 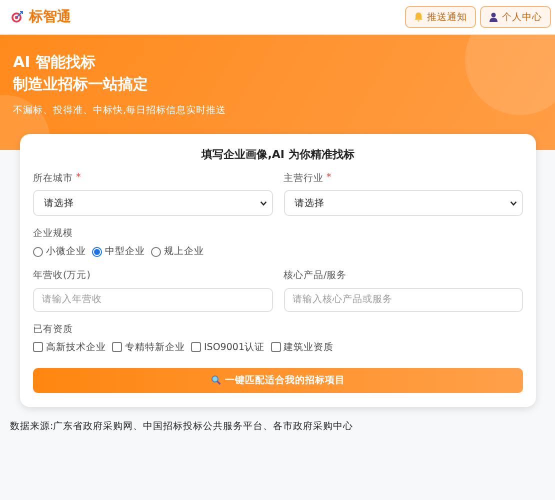 What do you see at coordinates (54, 62) in the screenshot?
I see `hero-title: AI 智能找标` at bounding box center [54, 62].